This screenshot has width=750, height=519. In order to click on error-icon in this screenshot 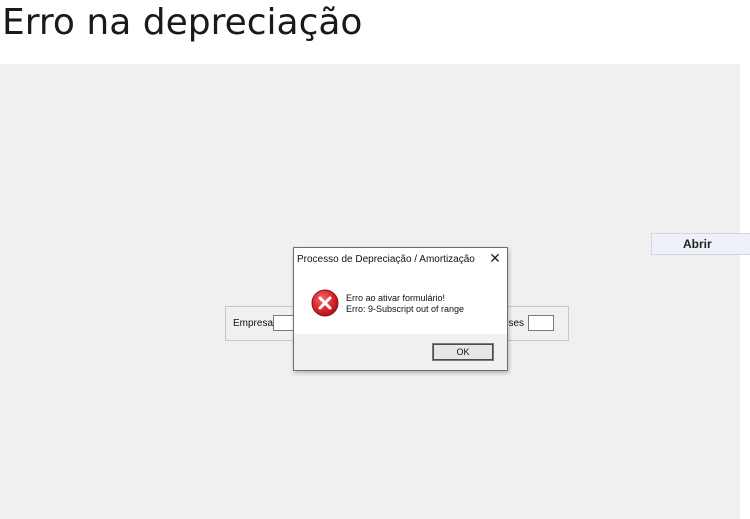, I will do `click(325, 303)`.